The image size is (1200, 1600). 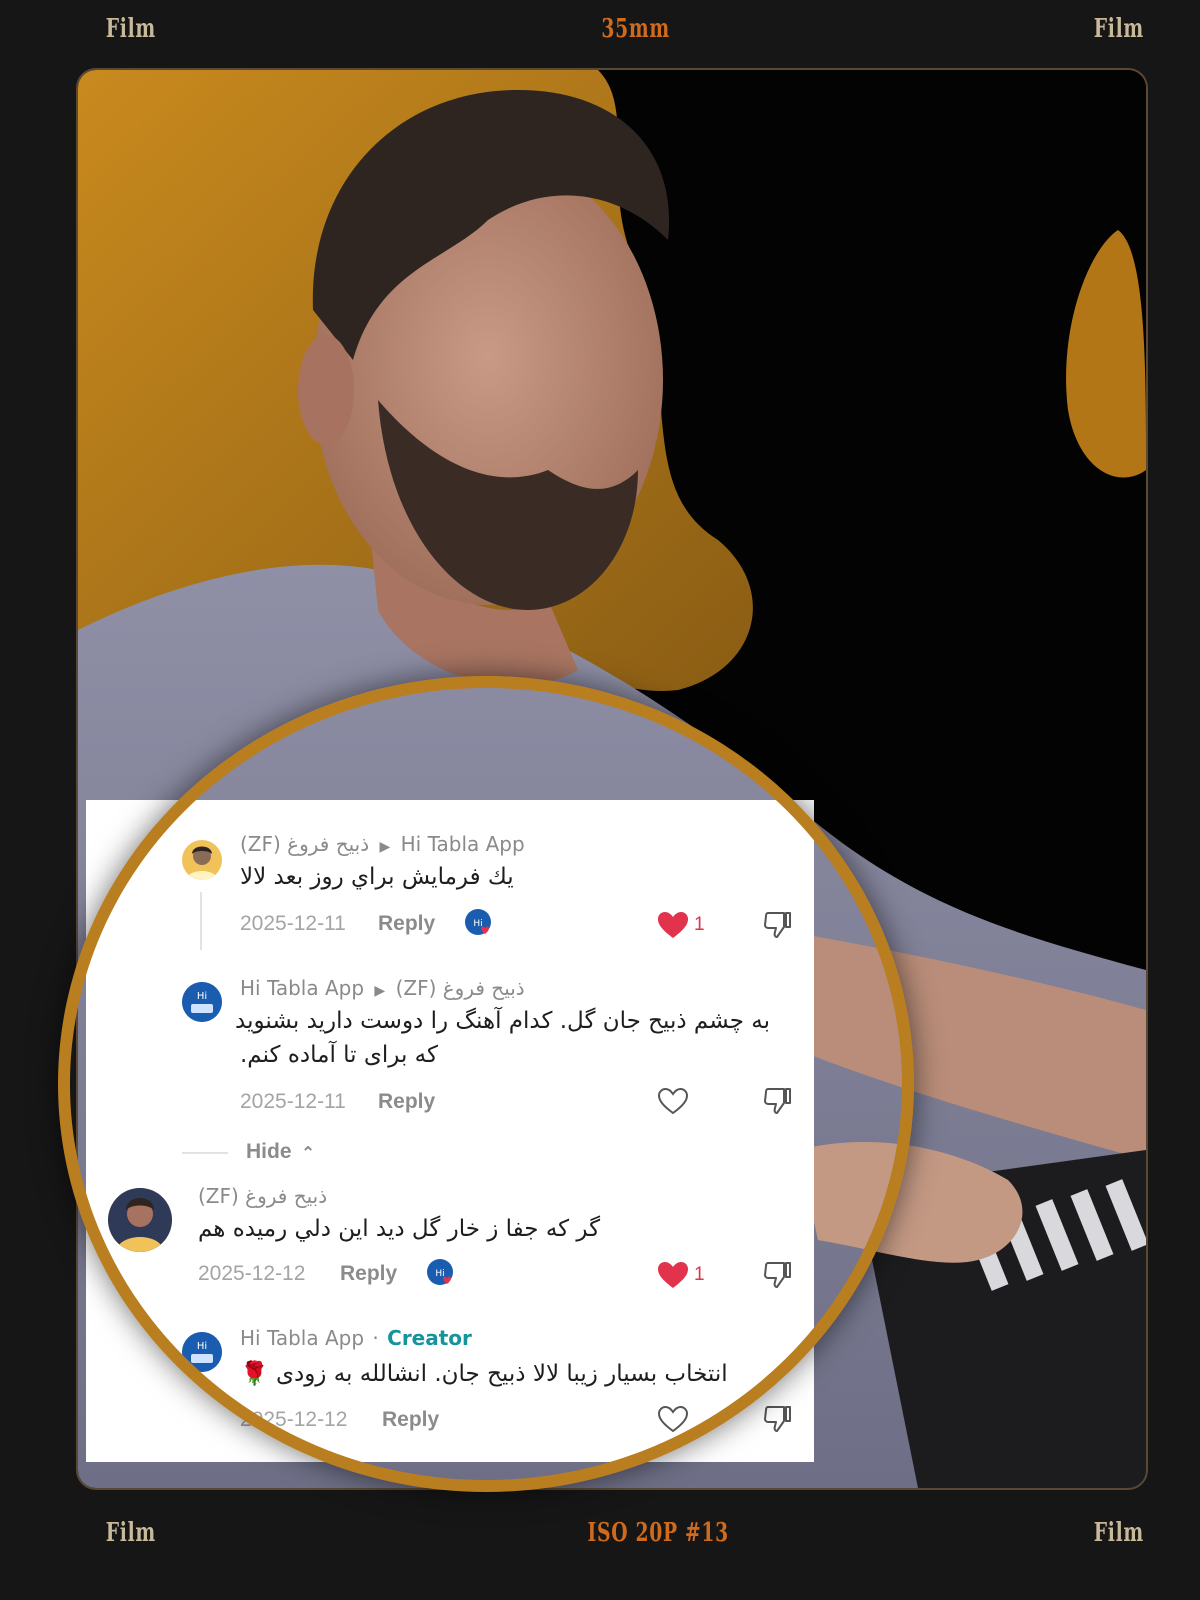 What do you see at coordinates (356, 1338) in the screenshot?
I see `comment-author: Hi Tabla App · Creator` at bounding box center [356, 1338].